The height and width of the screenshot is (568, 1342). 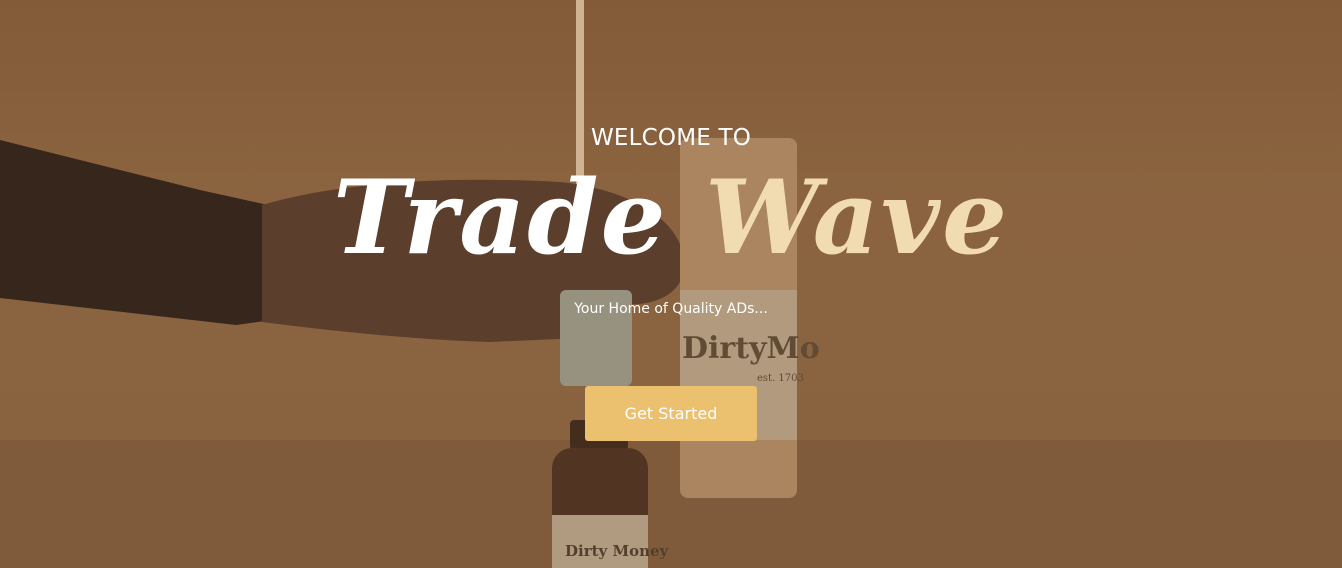 I want to click on get-started-button: Get Started, so click(x=671, y=413).